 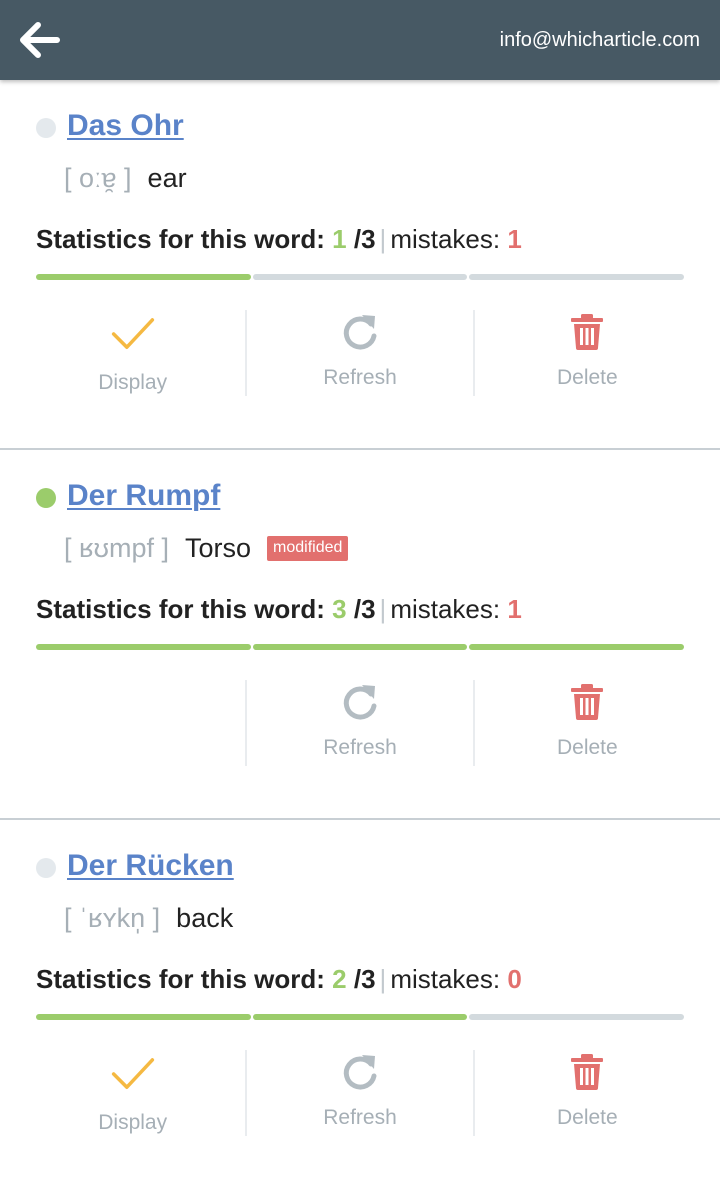 What do you see at coordinates (205, 917) in the screenshot?
I see `translation: back` at bounding box center [205, 917].